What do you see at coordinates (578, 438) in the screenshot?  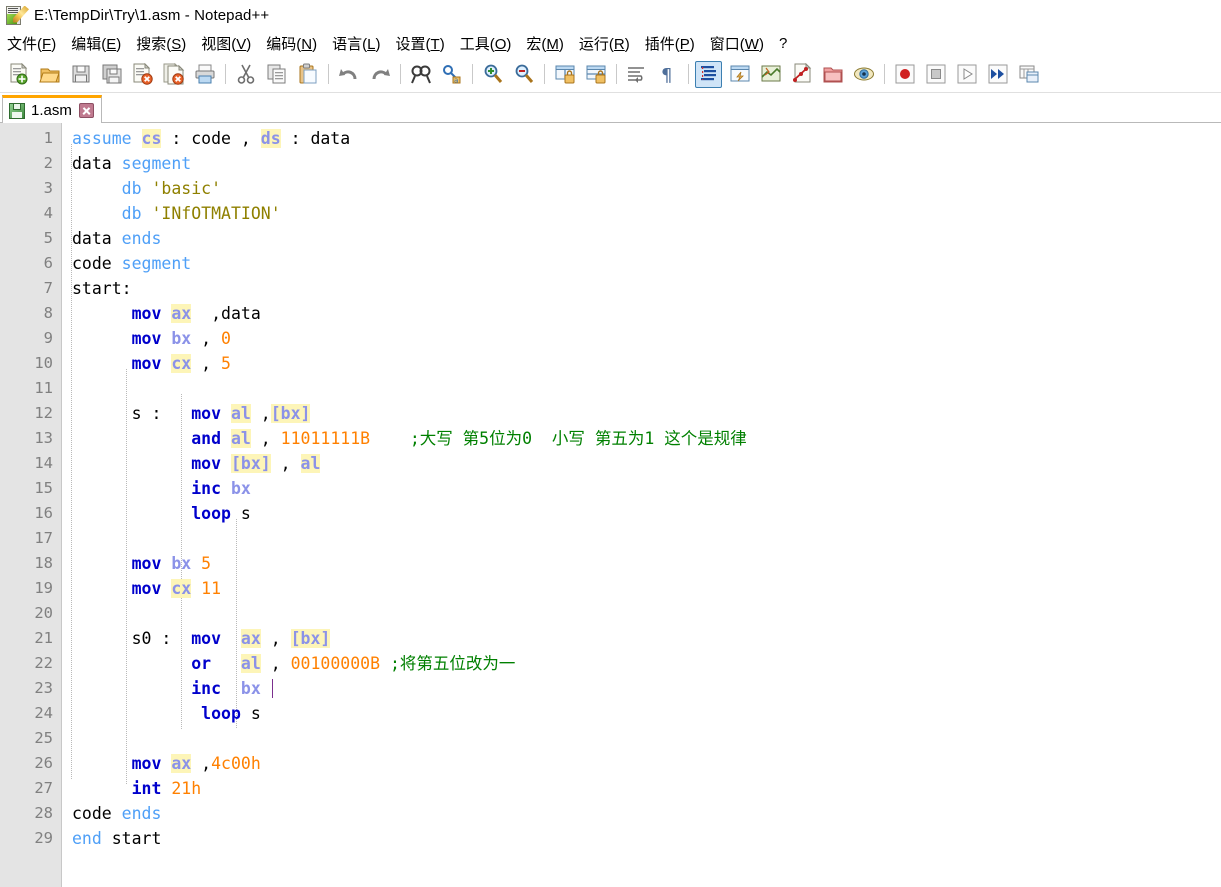 I see `code-token: ;大写 第5位为0 小写 第五为1 这个是规律` at bounding box center [578, 438].